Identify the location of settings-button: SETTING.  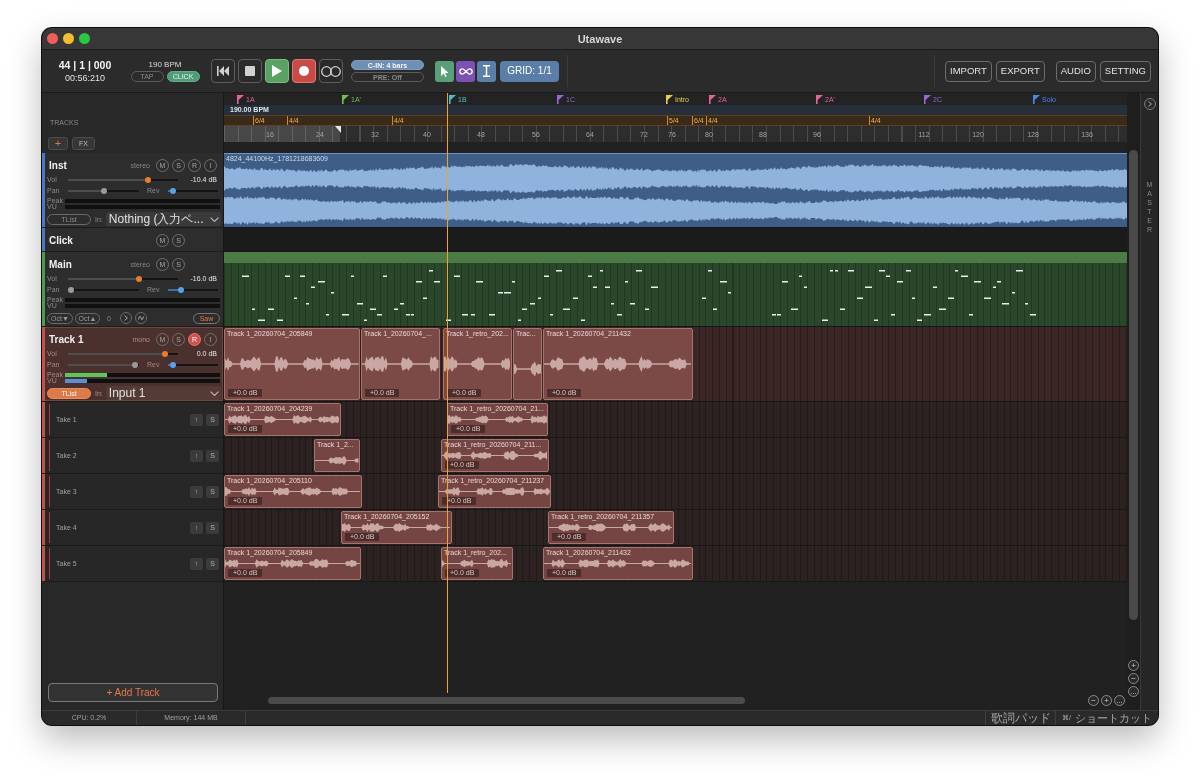
(1125, 71).